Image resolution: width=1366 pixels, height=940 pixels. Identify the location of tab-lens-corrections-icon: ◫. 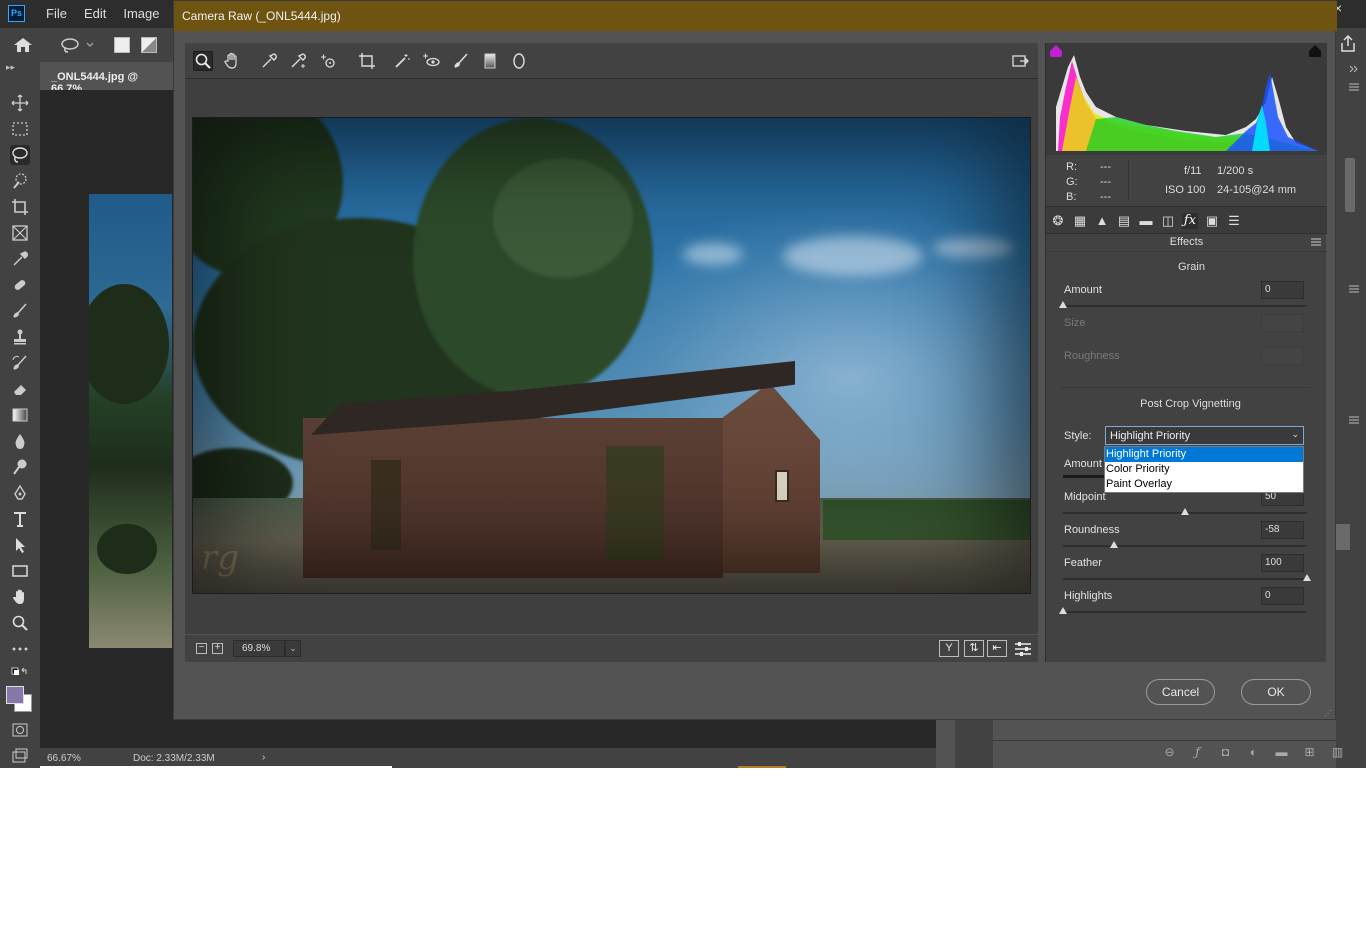
(1168, 221).